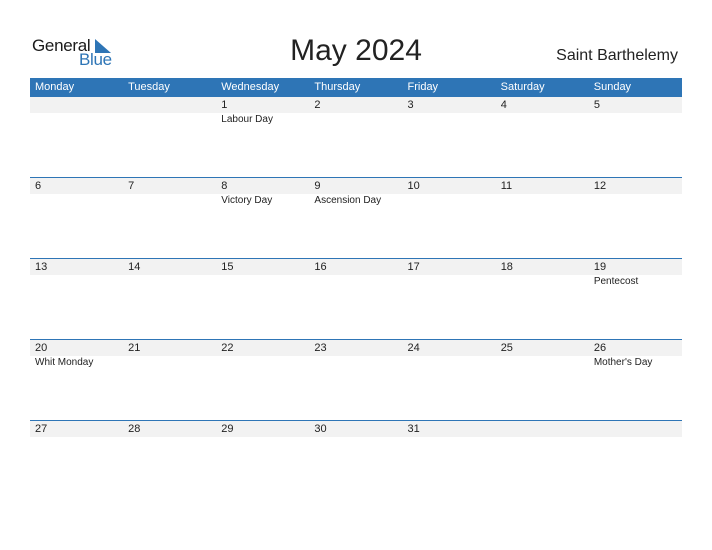 The width and height of the screenshot is (712, 550). What do you see at coordinates (542, 218) in the screenshot?
I see `day-cell: 11` at bounding box center [542, 218].